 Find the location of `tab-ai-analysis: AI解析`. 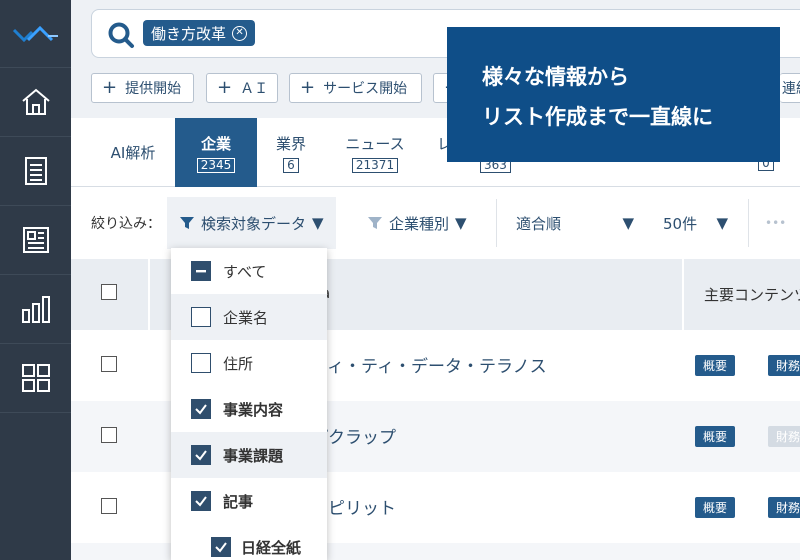

tab-ai-analysis: AI解析 is located at coordinates (133, 152).